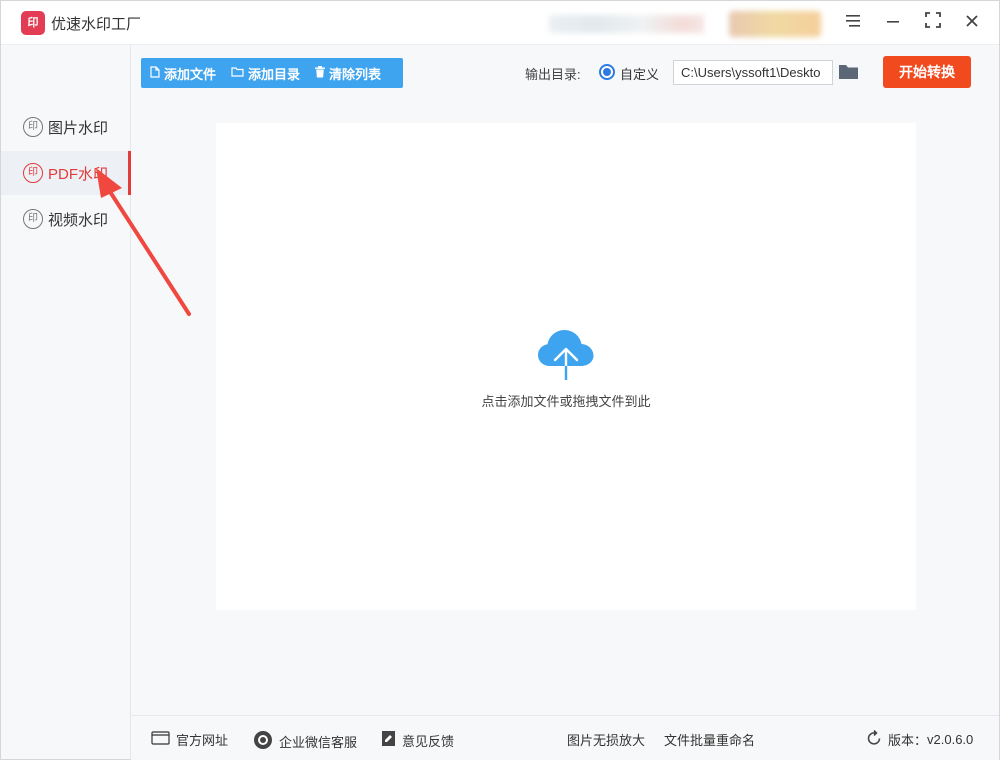 The image size is (1000, 760). What do you see at coordinates (129, 173) in the screenshot?
I see `active-indicator` at bounding box center [129, 173].